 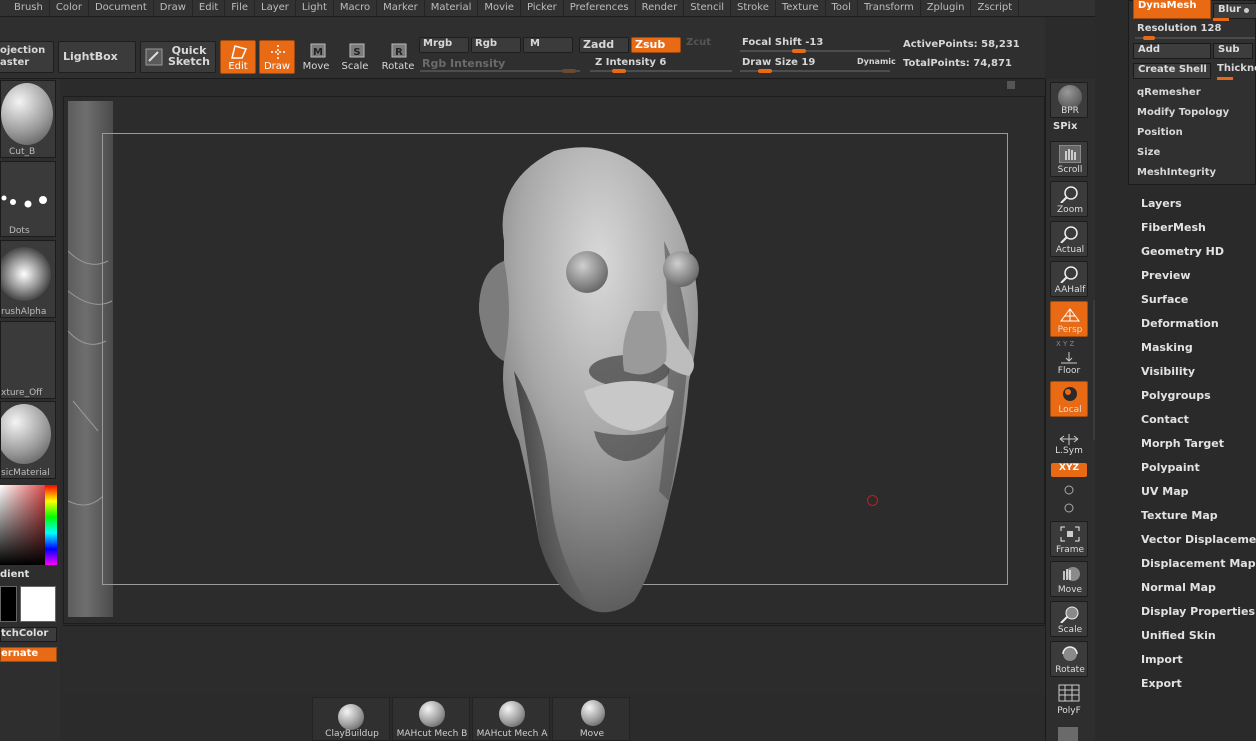 What do you see at coordinates (1161, 203) in the screenshot?
I see `tool-menu-layers: Layers` at bounding box center [1161, 203].